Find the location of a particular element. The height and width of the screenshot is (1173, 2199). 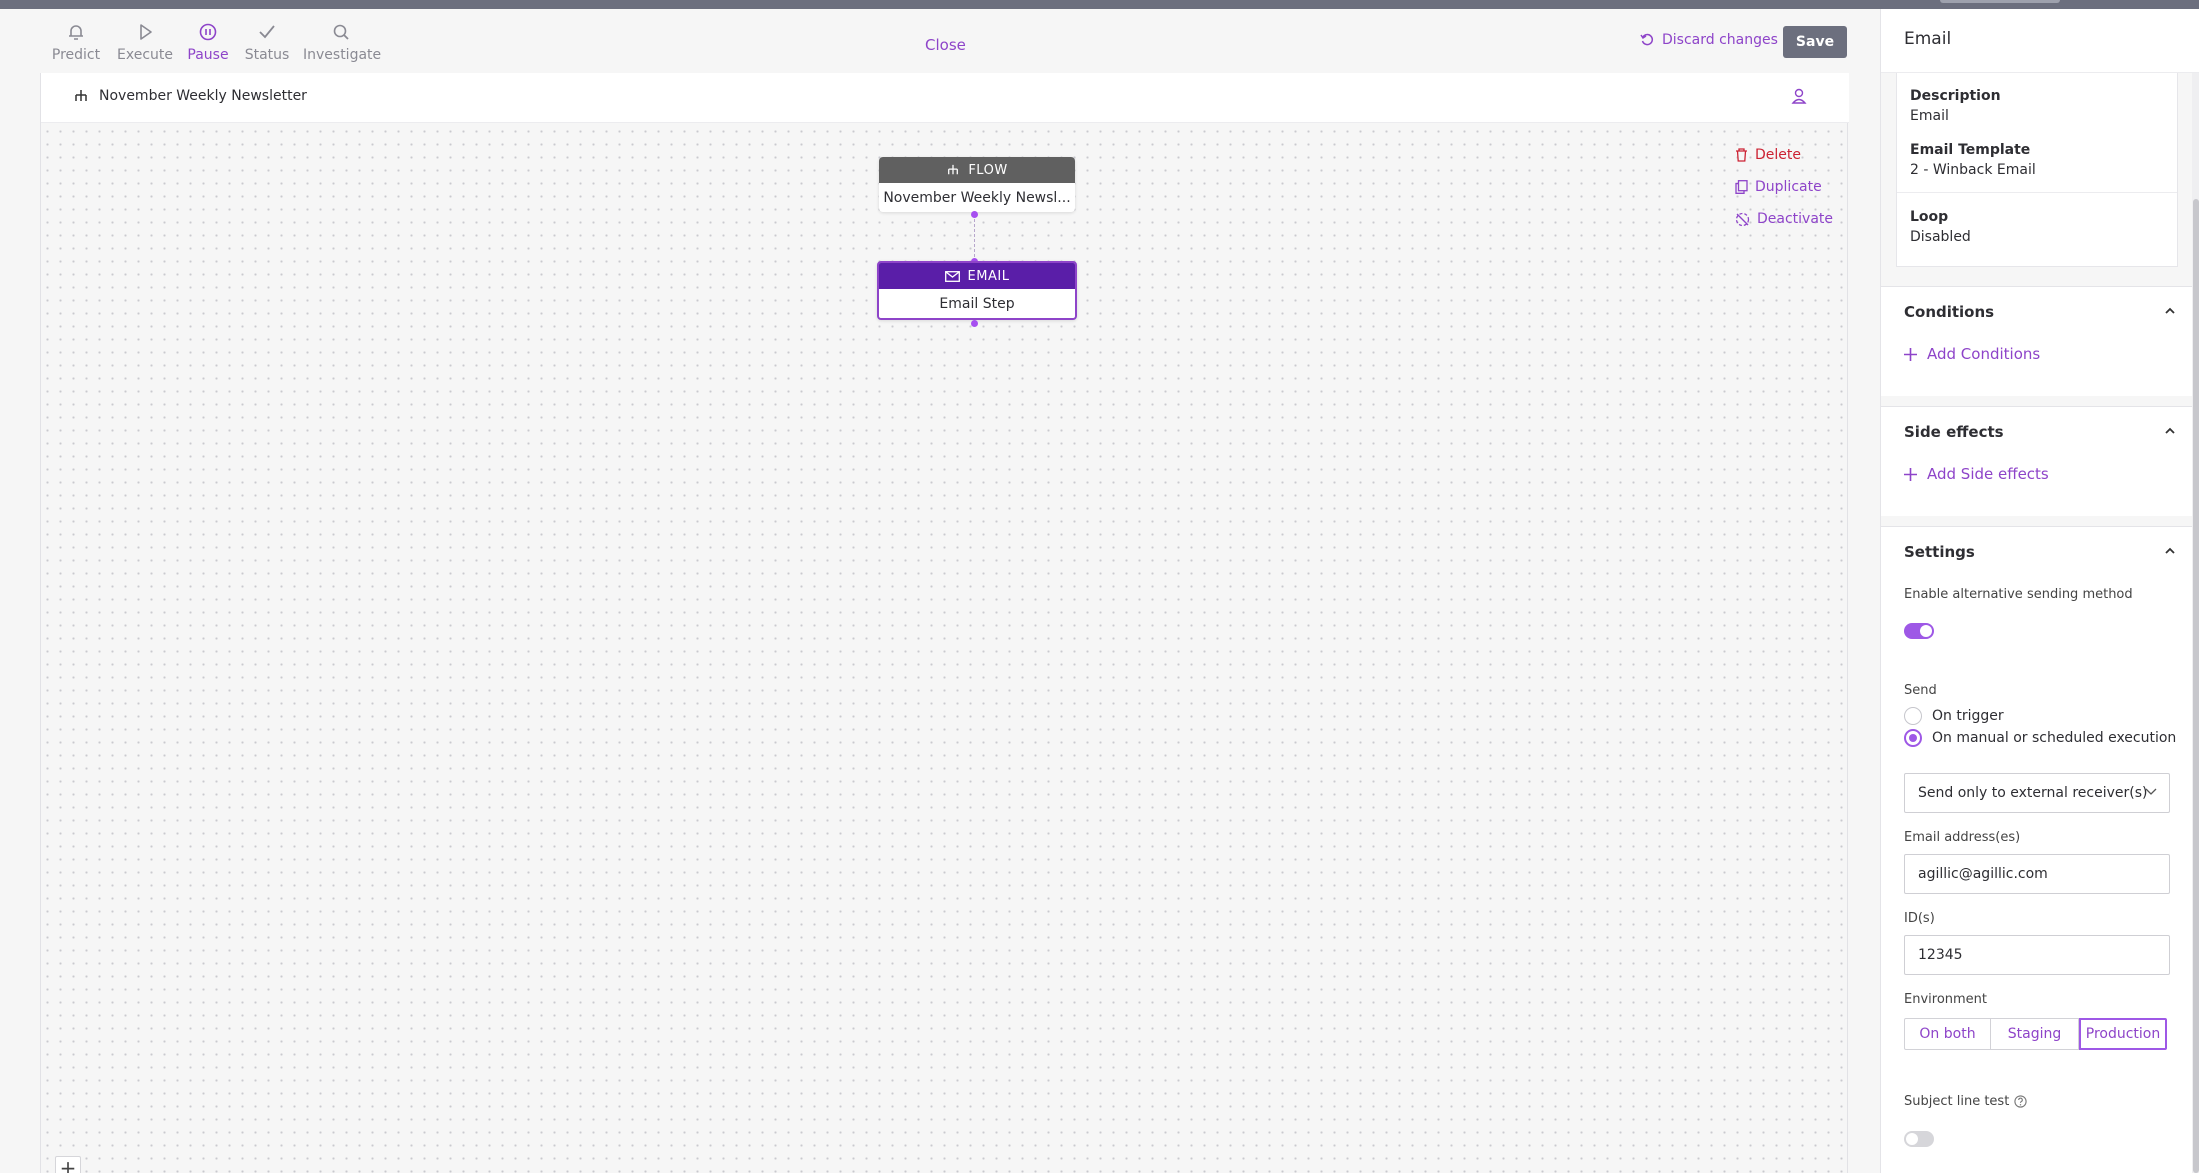

help-icon is located at coordinates (2020, 1101).